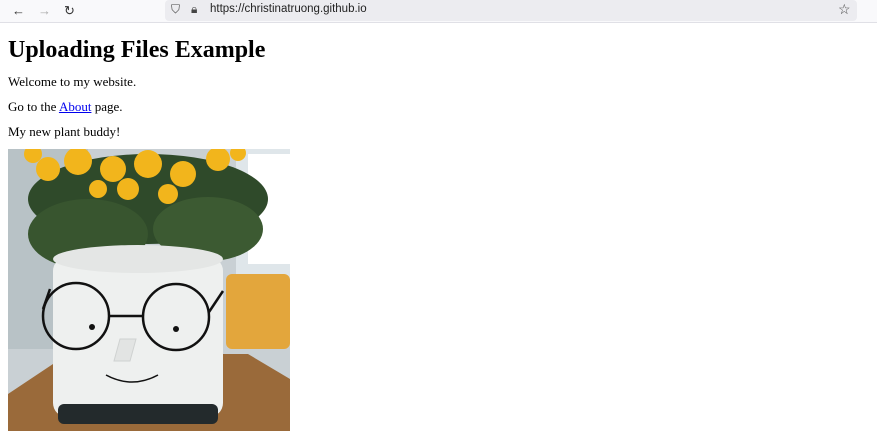 The height and width of the screenshot is (448, 877). What do you see at coordinates (72, 81) in the screenshot?
I see `welcome-text: Welcome to my website.` at bounding box center [72, 81].